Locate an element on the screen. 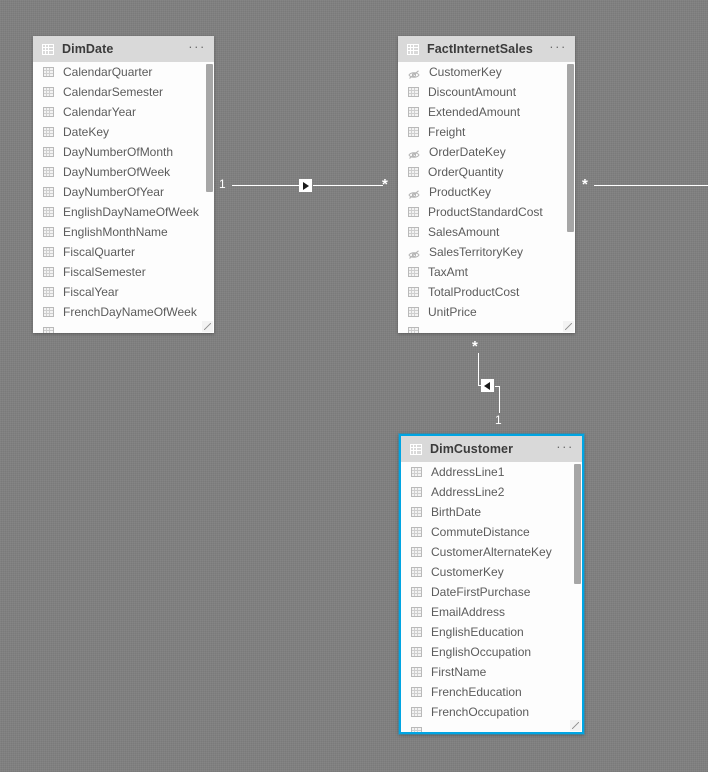  table-field-label: BirthDate is located at coordinates (456, 512).